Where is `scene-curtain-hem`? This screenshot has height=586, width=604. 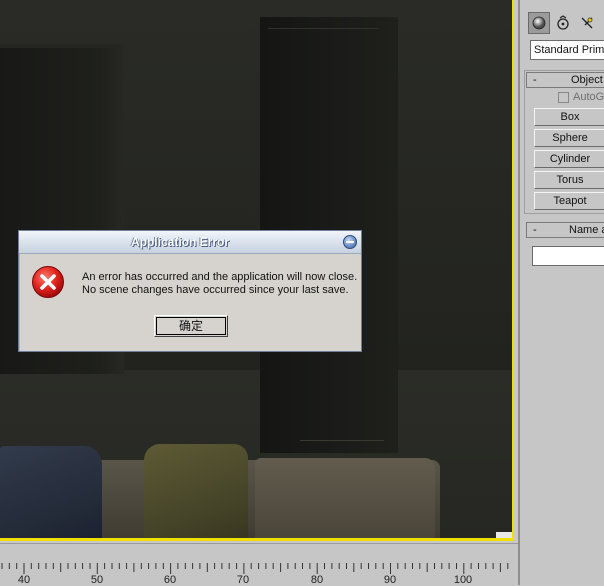
scene-curtain-hem is located at coordinates (342, 440).